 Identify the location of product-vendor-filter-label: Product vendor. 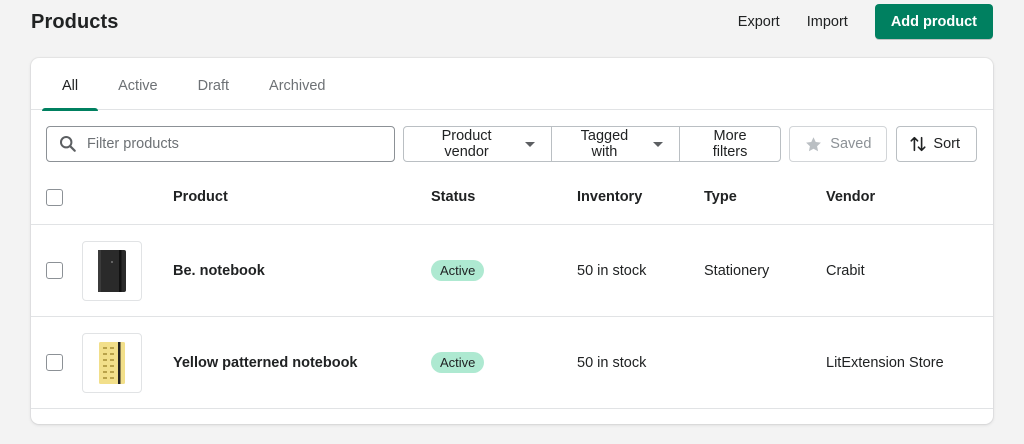
(466, 144).